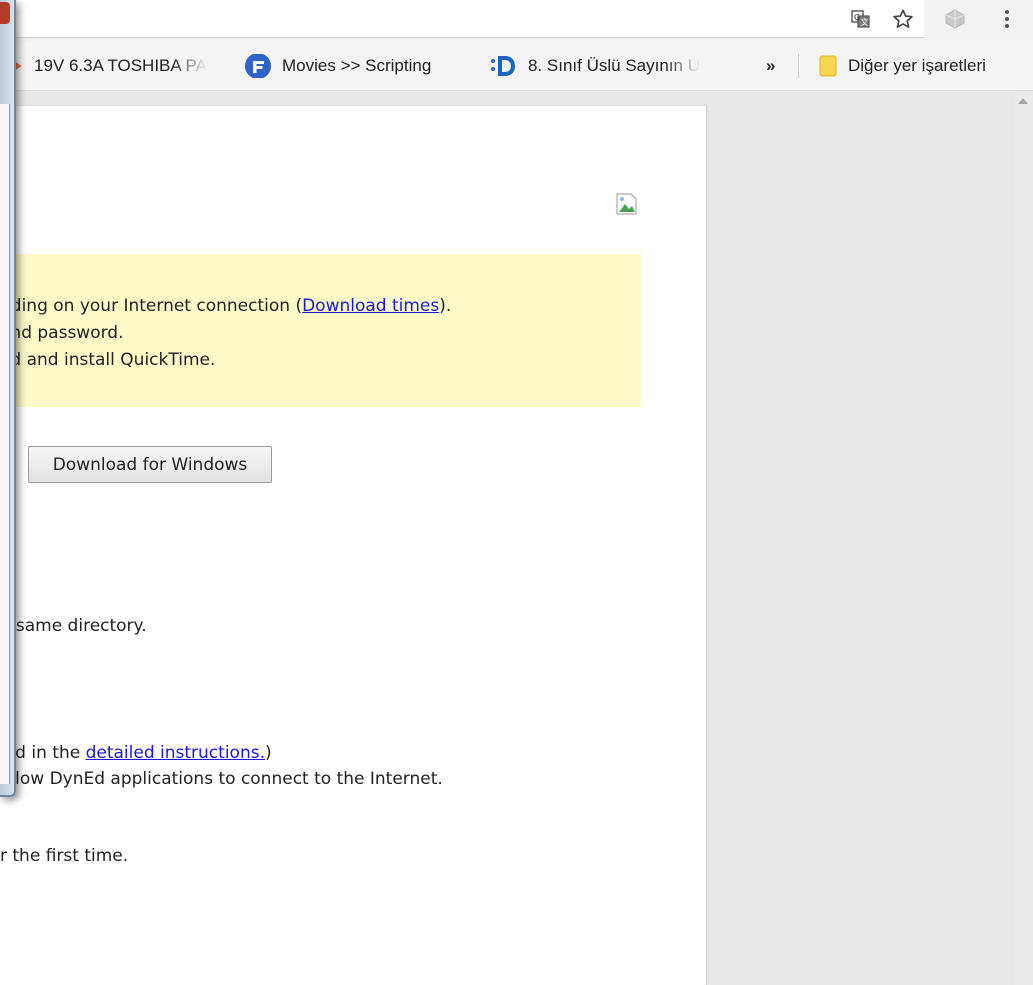 The width and height of the screenshot is (1033, 985). I want to click on other-bookmarks-folder: Diğer yer işaretleri, so click(923, 66).